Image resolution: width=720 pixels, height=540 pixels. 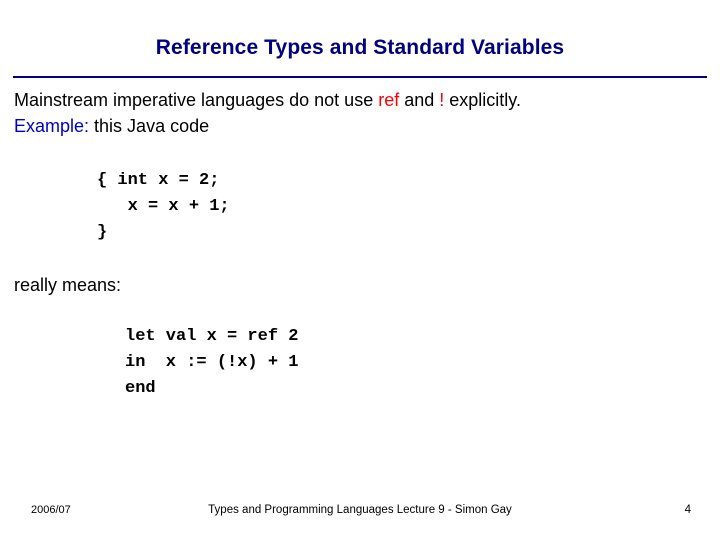 I want to click on java-code-block: { int x = 2; x = x + 1; }, so click(x=163, y=206).